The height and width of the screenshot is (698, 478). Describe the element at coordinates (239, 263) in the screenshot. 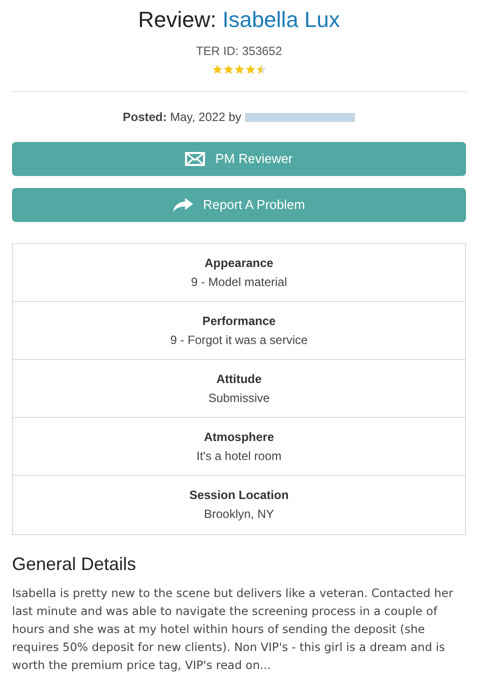

I see `rating-label: Appearance` at that location.